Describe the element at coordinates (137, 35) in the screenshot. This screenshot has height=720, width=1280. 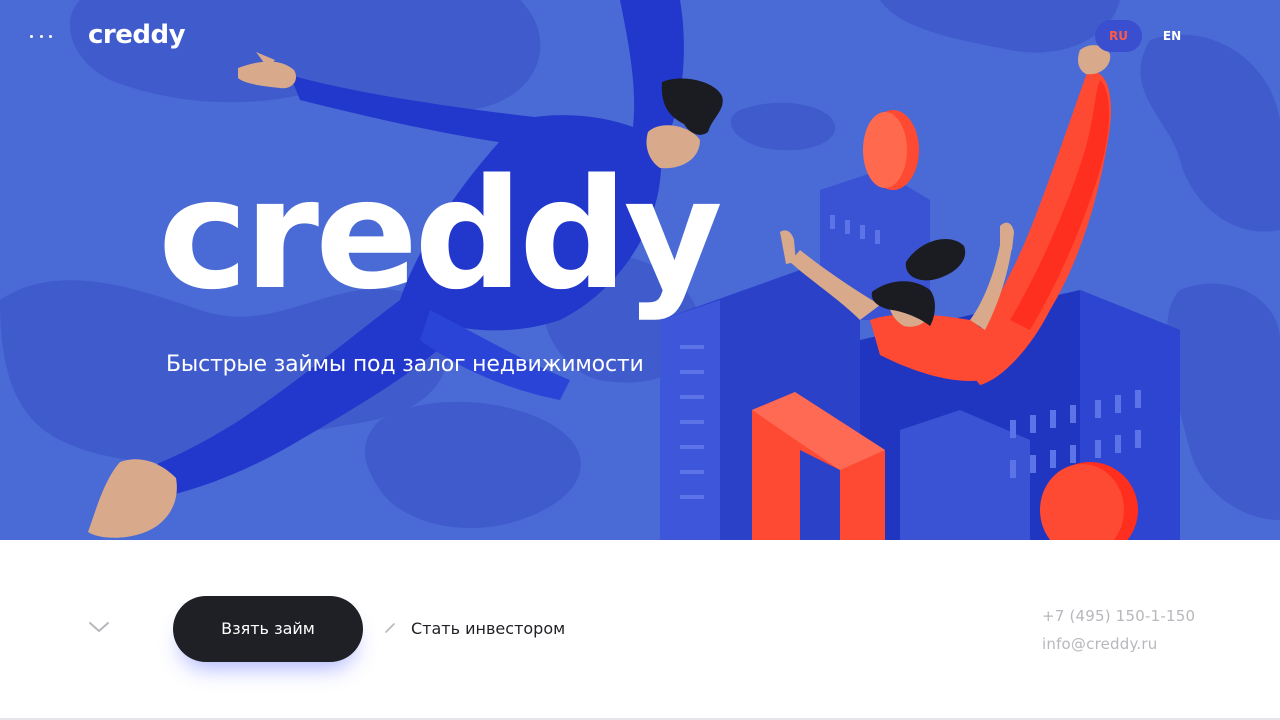
I see `header-logo: creddy` at that location.